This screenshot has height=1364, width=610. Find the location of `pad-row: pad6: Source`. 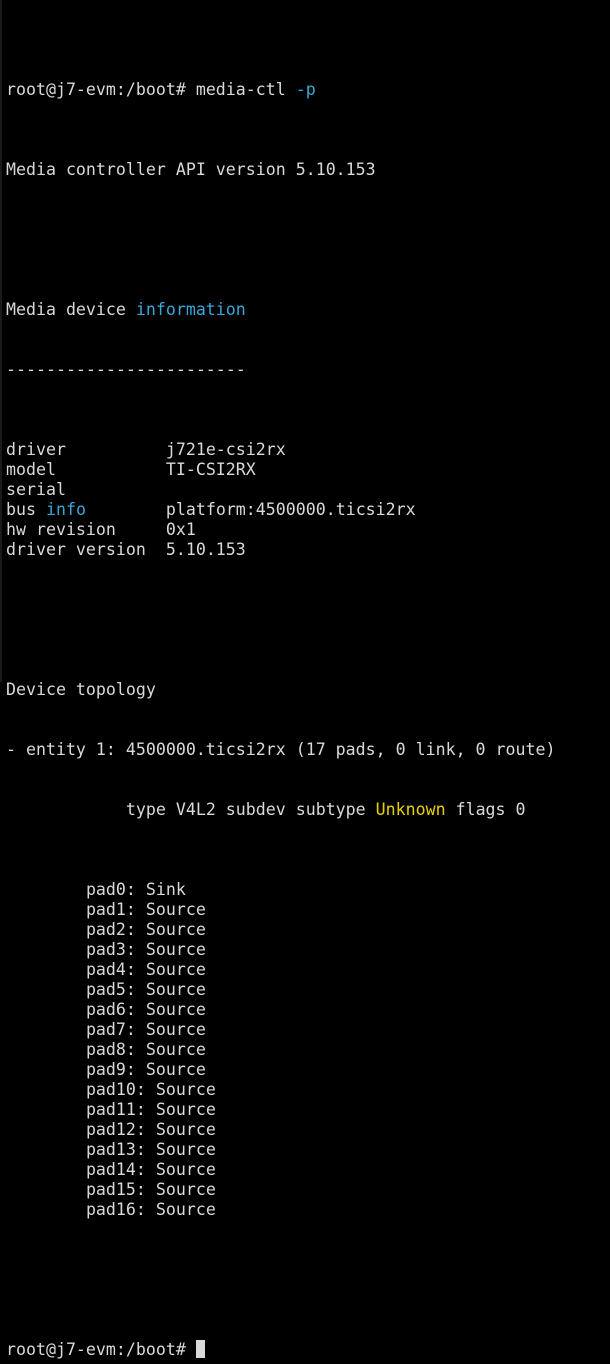

pad-row: pad6: Source is located at coordinates (308, 1010).